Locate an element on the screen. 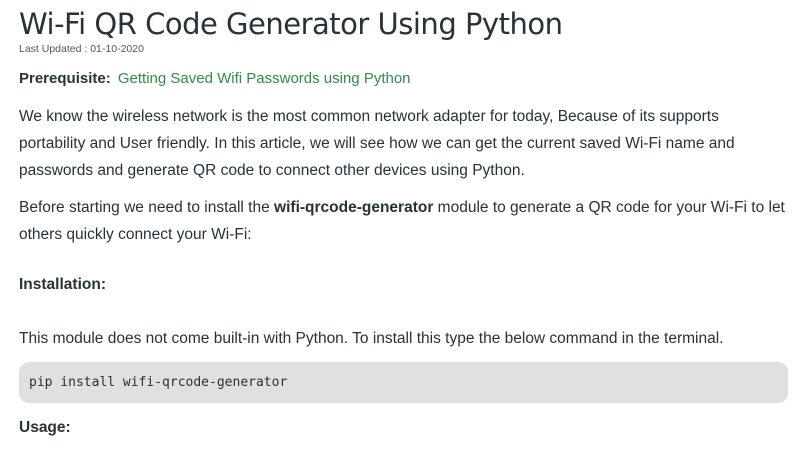 This screenshot has height=449, width=809. usage-heading: Usage: is located at coordinates (45, 427).